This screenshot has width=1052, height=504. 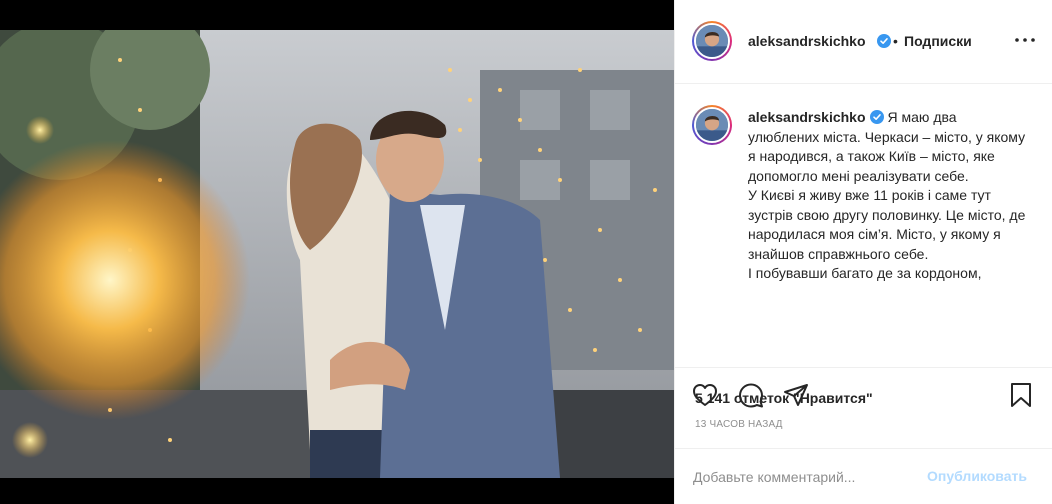 What do you see at coordinates (337, 15) in the screenshot?
I see `top-backdrop` at bounding box center [337, 15].